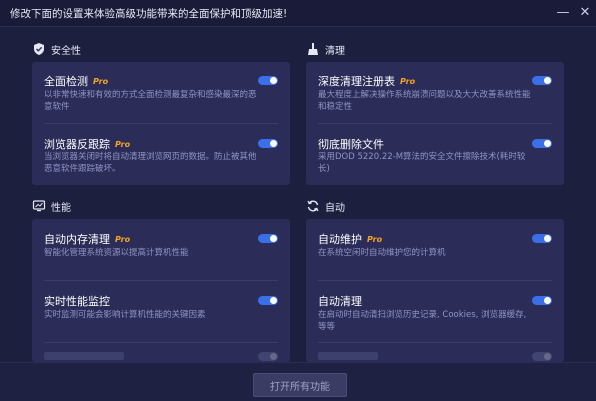 The width and height of the screenshot is (596, 401). What do you see at coordinates (77, 301) in the screenshot?
I see `setting-title: 实时性能监控` at bounding box center [77, 301].